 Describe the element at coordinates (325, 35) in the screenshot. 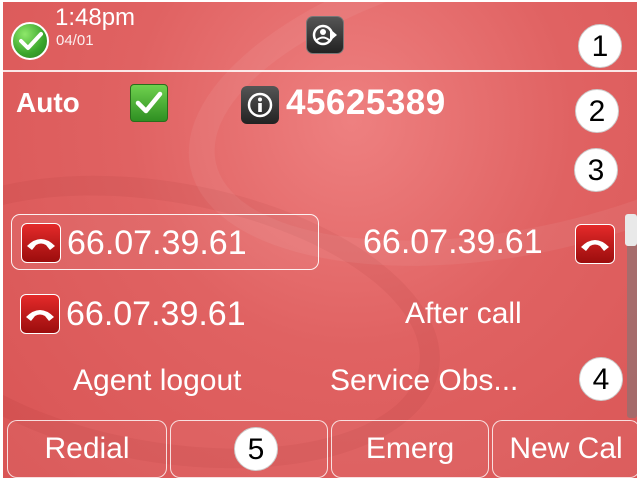

I see `call-redirect-icon` at that location.